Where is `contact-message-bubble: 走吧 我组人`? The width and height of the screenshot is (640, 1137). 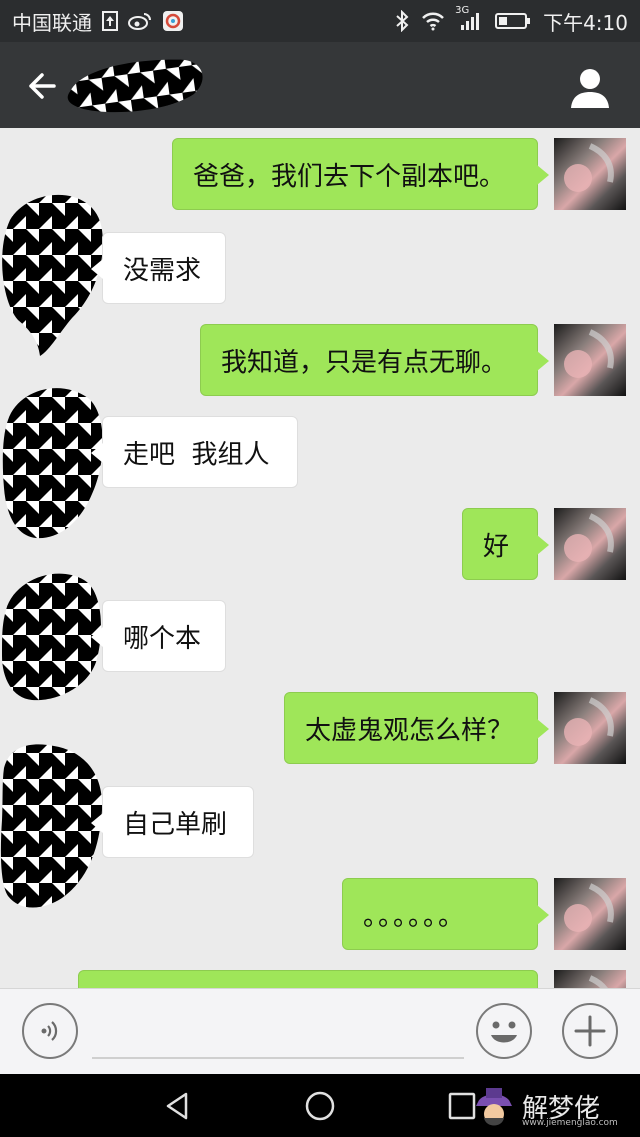 contact-message-bubble: 走吧 我组人 is located at coordinates (194, 452).